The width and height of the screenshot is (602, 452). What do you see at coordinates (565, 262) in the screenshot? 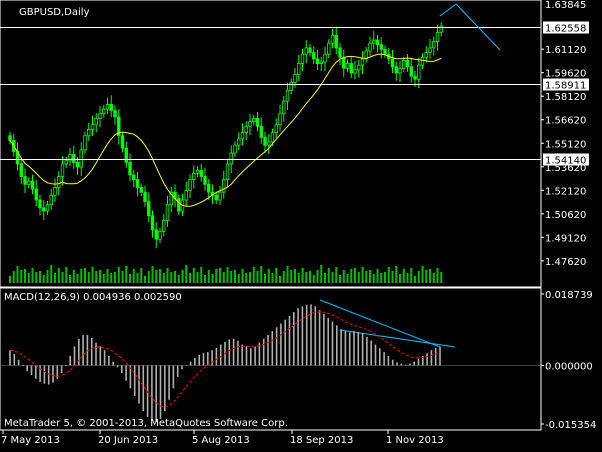
I see `price-axis-label: 1.47620` at bounding box center [565, 262].